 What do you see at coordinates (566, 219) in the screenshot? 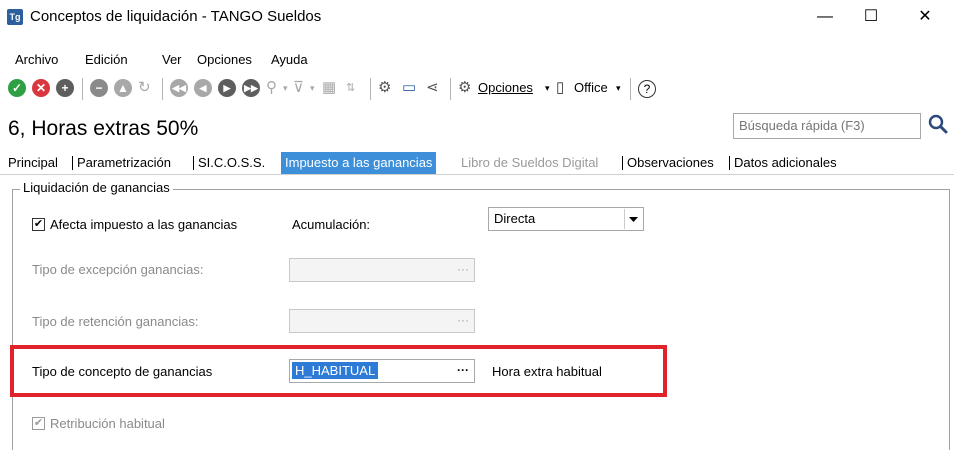
I see `acumulacion-select: Directa` at bounding box center [566, 219].